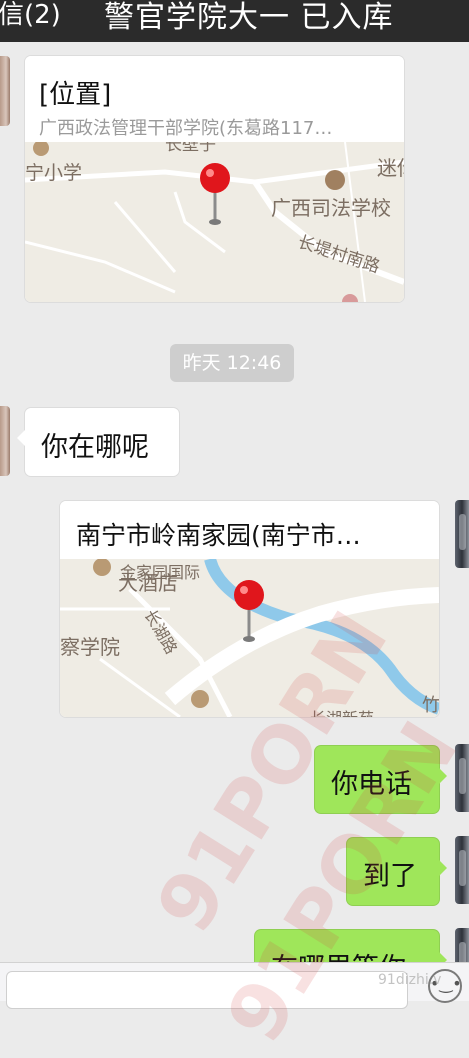 Image resolution: width=469 pixels, height=1058 pixels. What do you see at coordinates (342, 711) in the screenshot?
I see `map-label: 长湖新苑` at bounding box center [342, 711].